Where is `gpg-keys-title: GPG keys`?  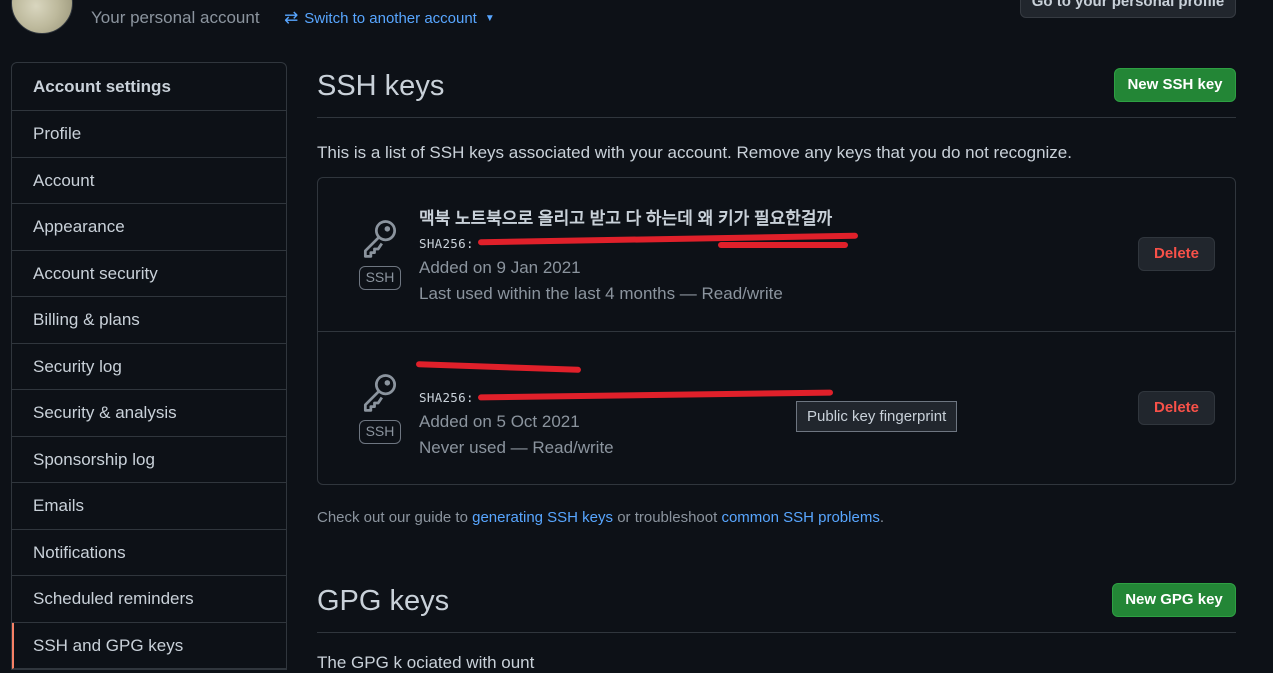 gpg-keys-title: GPG keys is located at coordinates (383, 601).